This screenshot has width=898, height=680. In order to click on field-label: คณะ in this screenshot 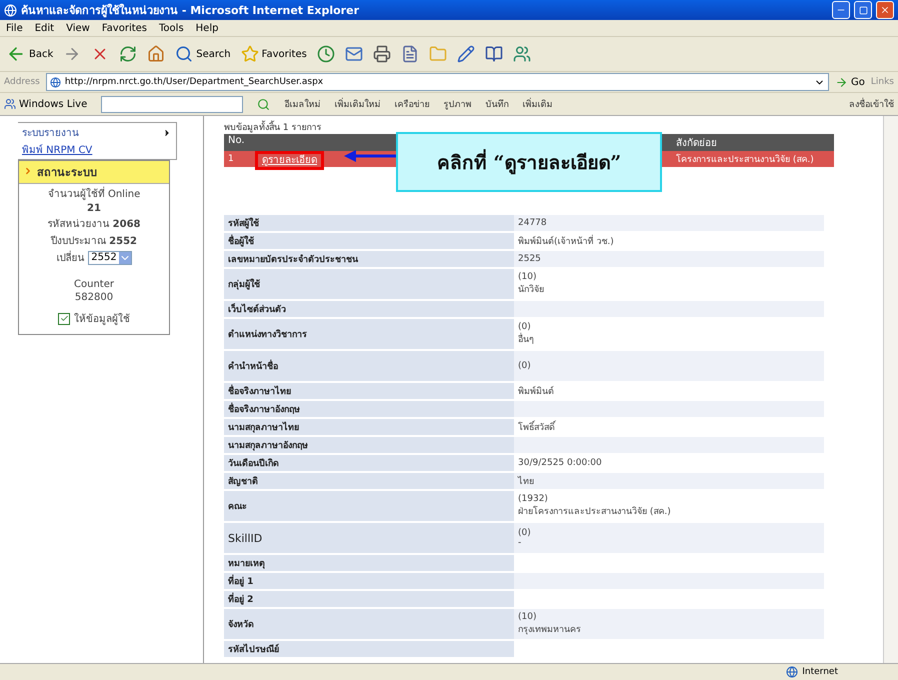, I will do `click(369, 507)`.